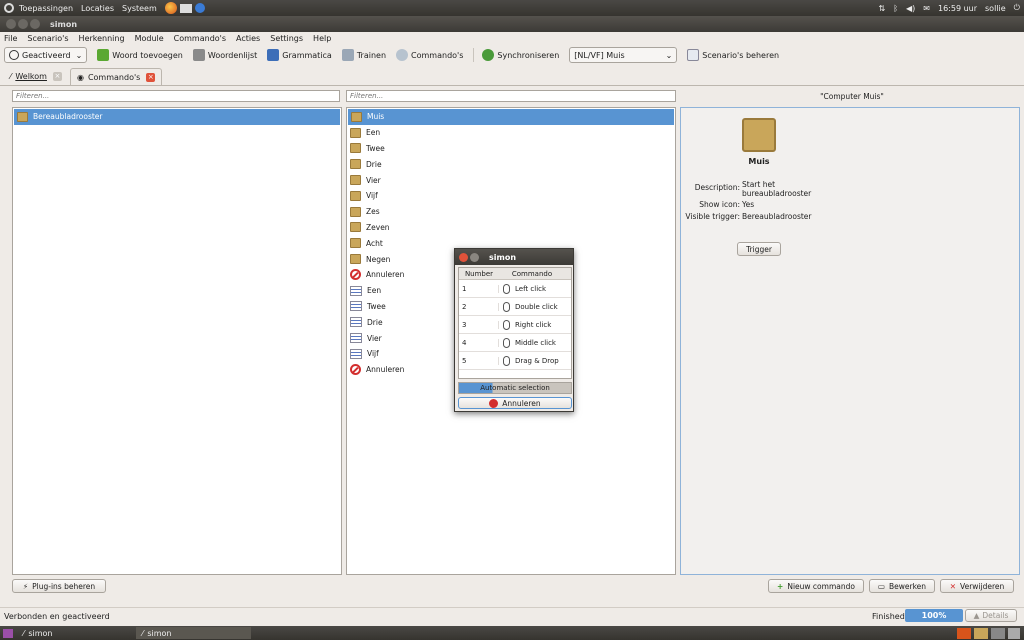 The image size is (1024, 640). Describe the element at coordinates (512, 616) in the screenshot. I see `status-bar: Verbonden en geactiveerd Finished` at that location.